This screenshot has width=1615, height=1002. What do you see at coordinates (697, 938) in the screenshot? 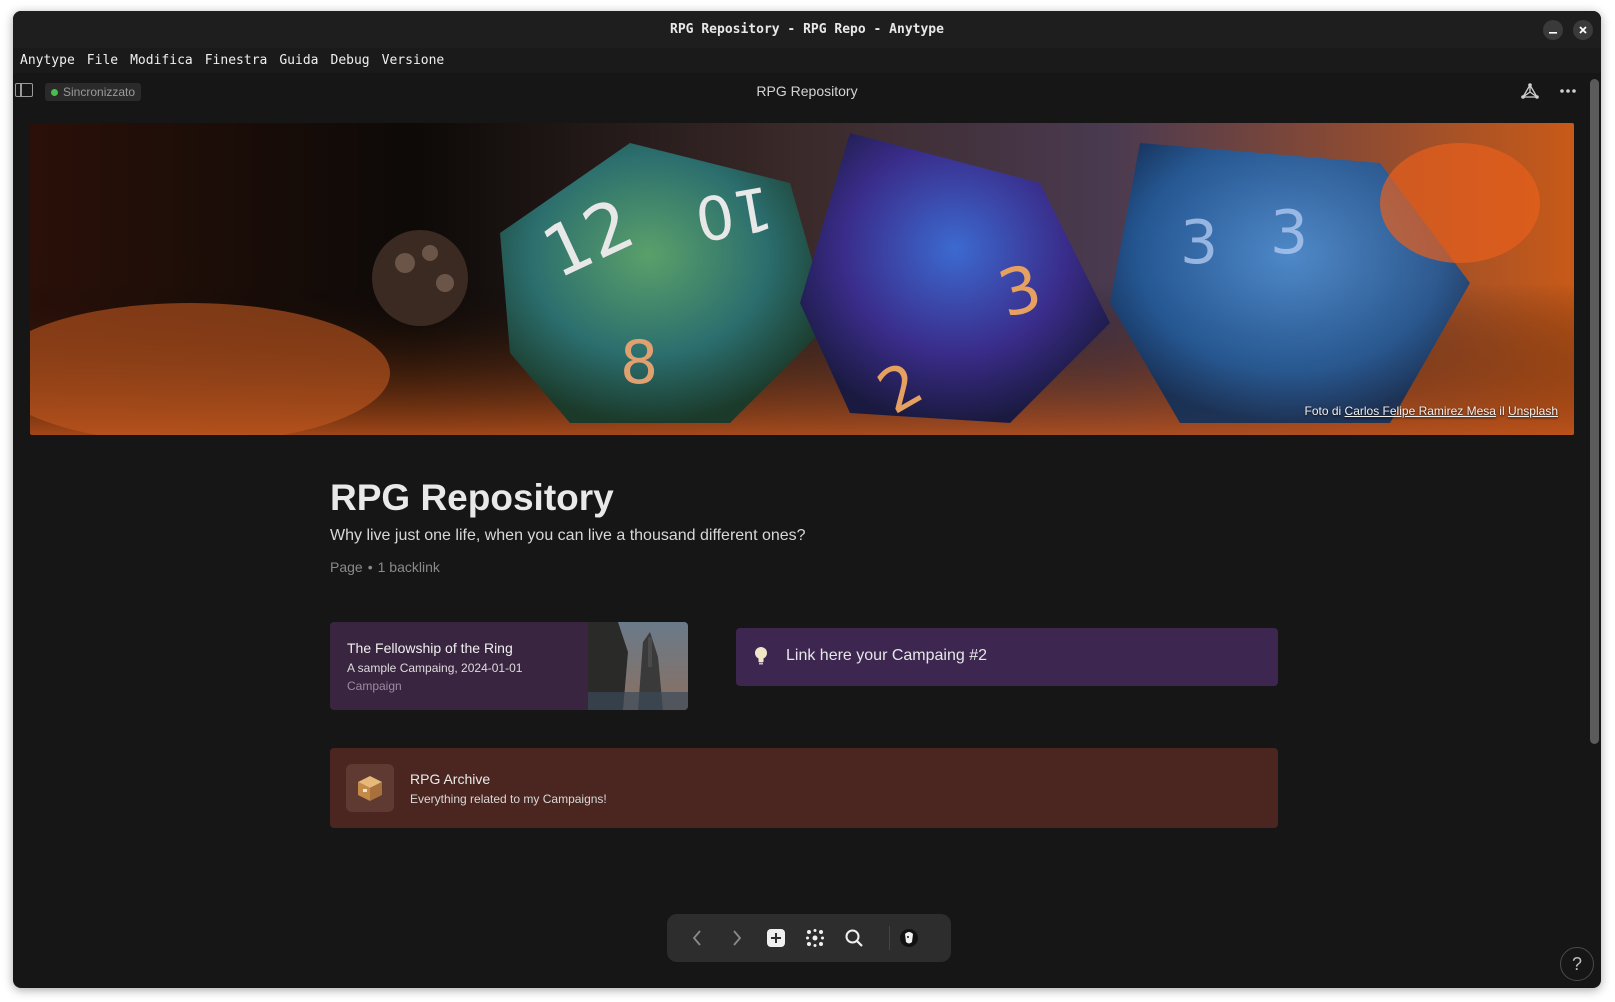
I see `back-icon` at bounding box center [697, 938].